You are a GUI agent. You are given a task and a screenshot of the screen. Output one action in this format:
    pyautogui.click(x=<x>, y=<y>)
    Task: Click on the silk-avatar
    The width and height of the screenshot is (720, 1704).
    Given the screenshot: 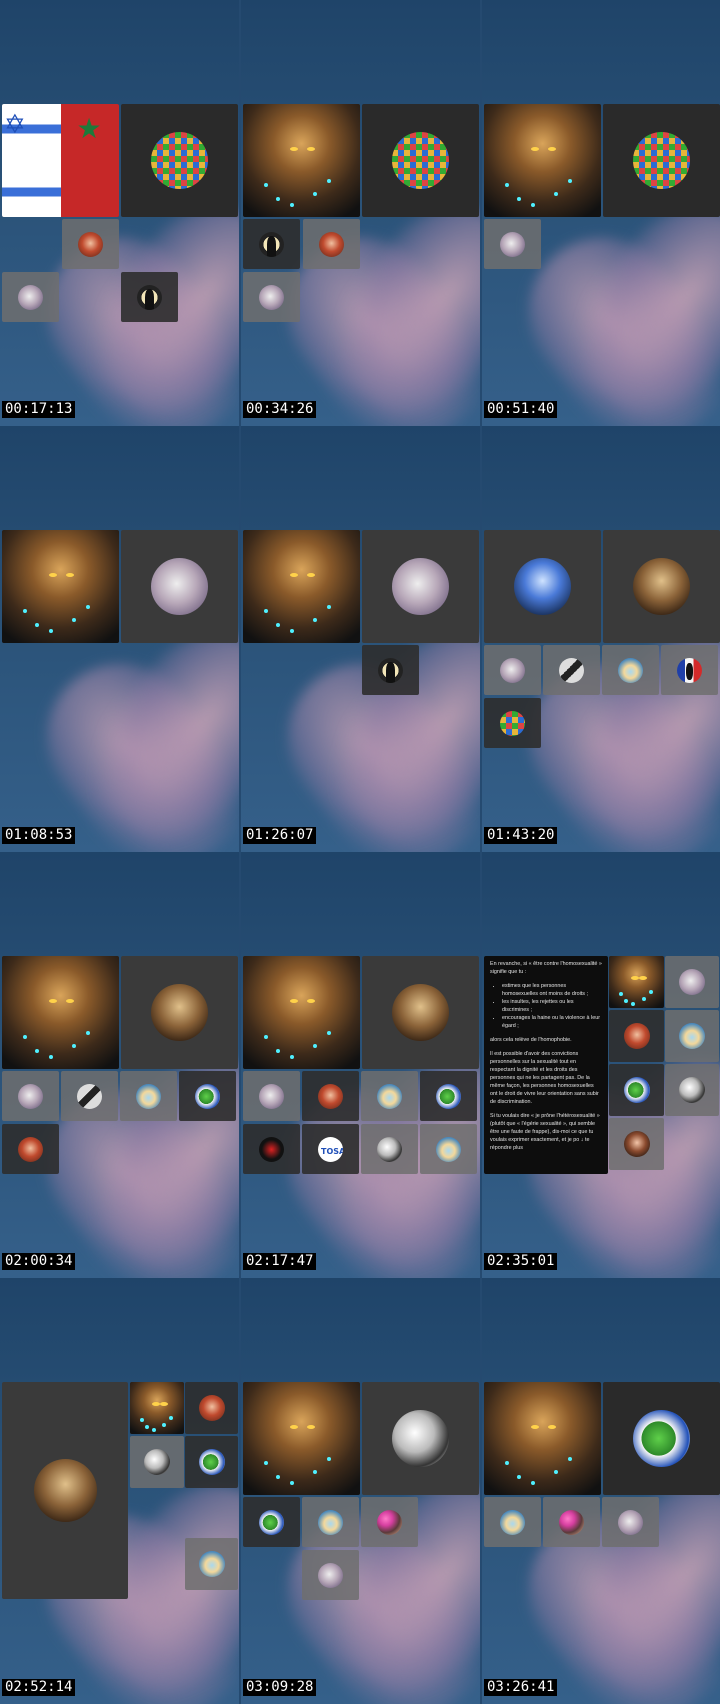 What is the action you would take?
    pyautogui.click(x=389, y=1149)
    